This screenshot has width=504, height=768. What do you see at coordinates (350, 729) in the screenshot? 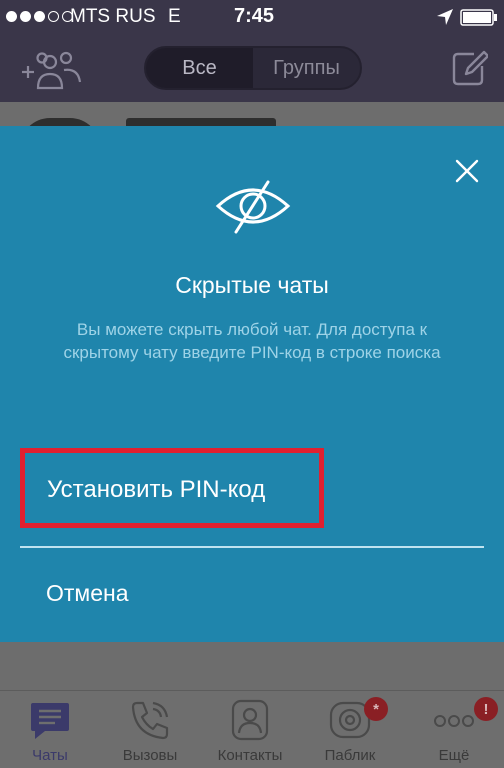
I see `tab-public: Паблик *` at bounding box center [350, 729].